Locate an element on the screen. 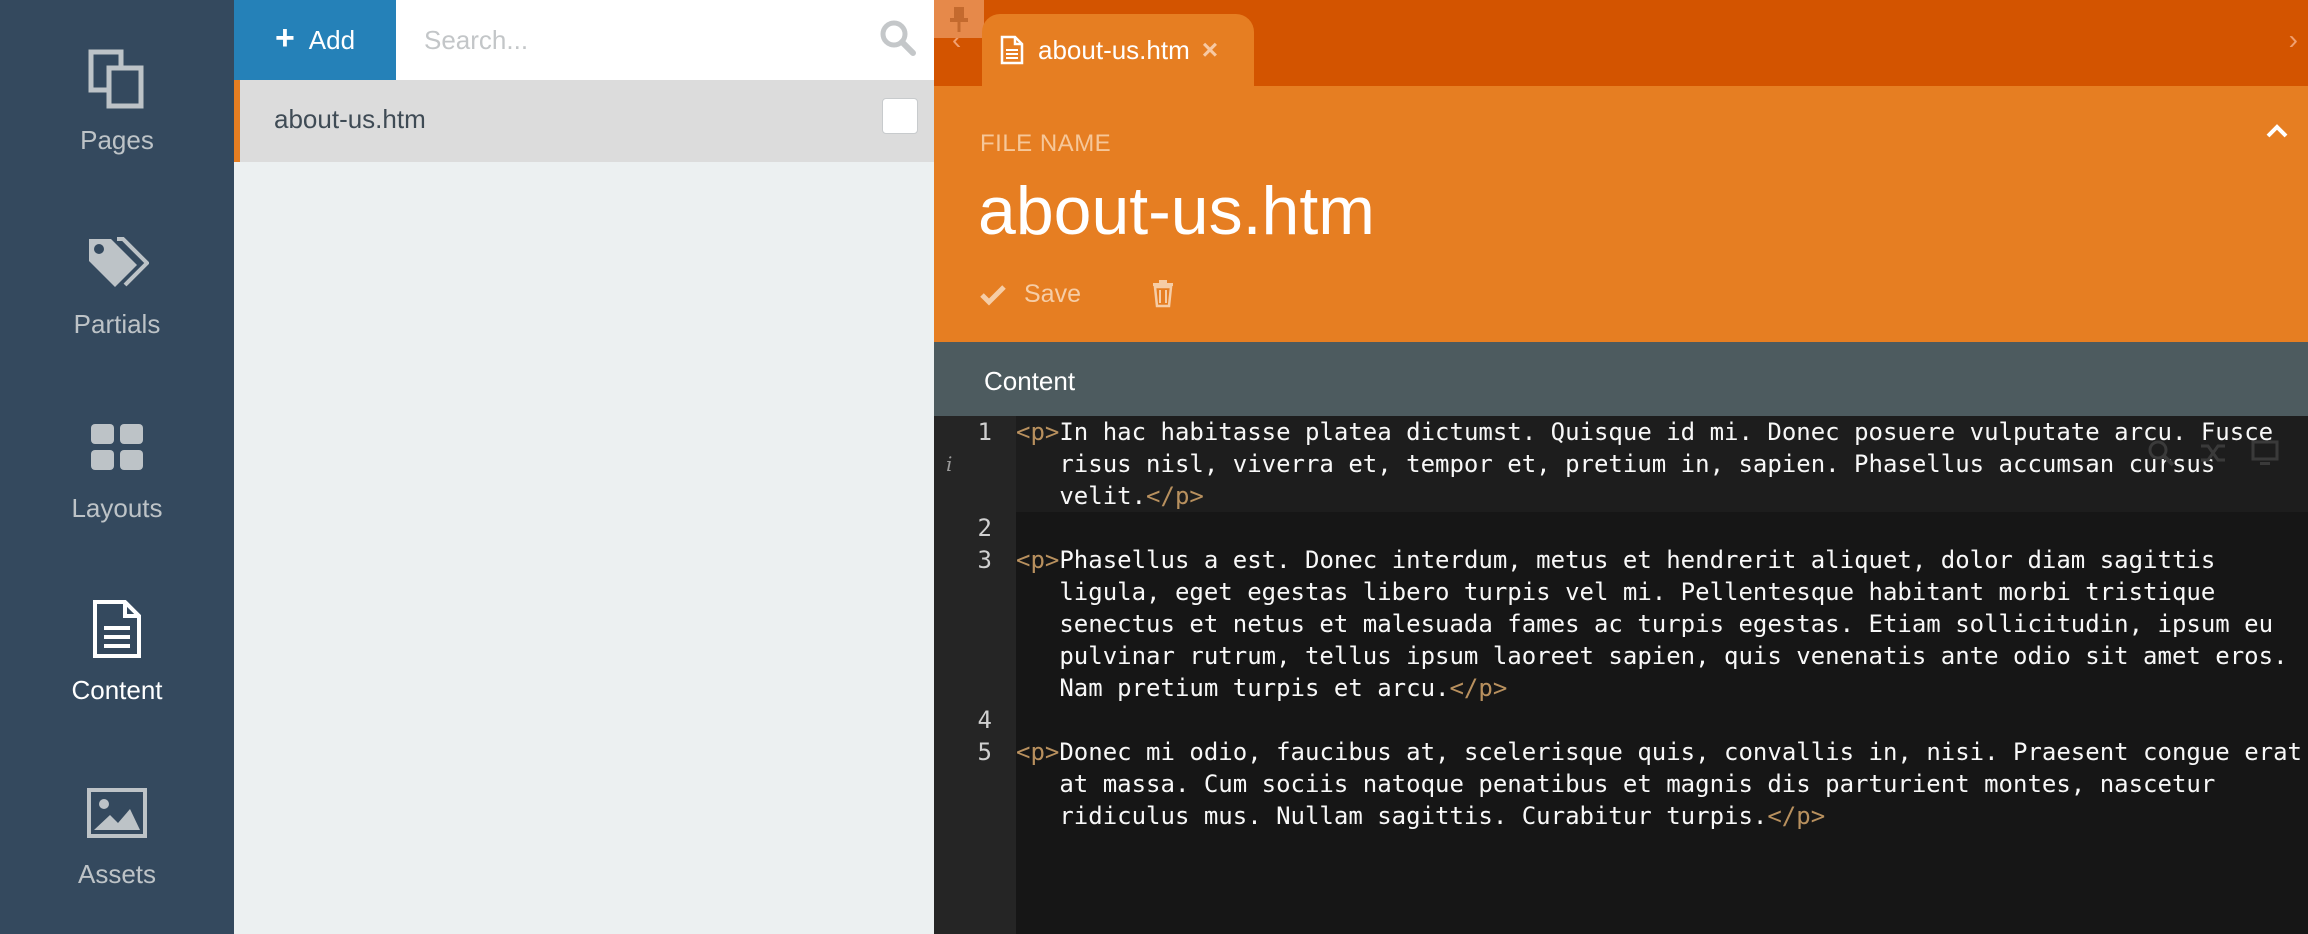  pin-icon is located at coordinates (959, 19).